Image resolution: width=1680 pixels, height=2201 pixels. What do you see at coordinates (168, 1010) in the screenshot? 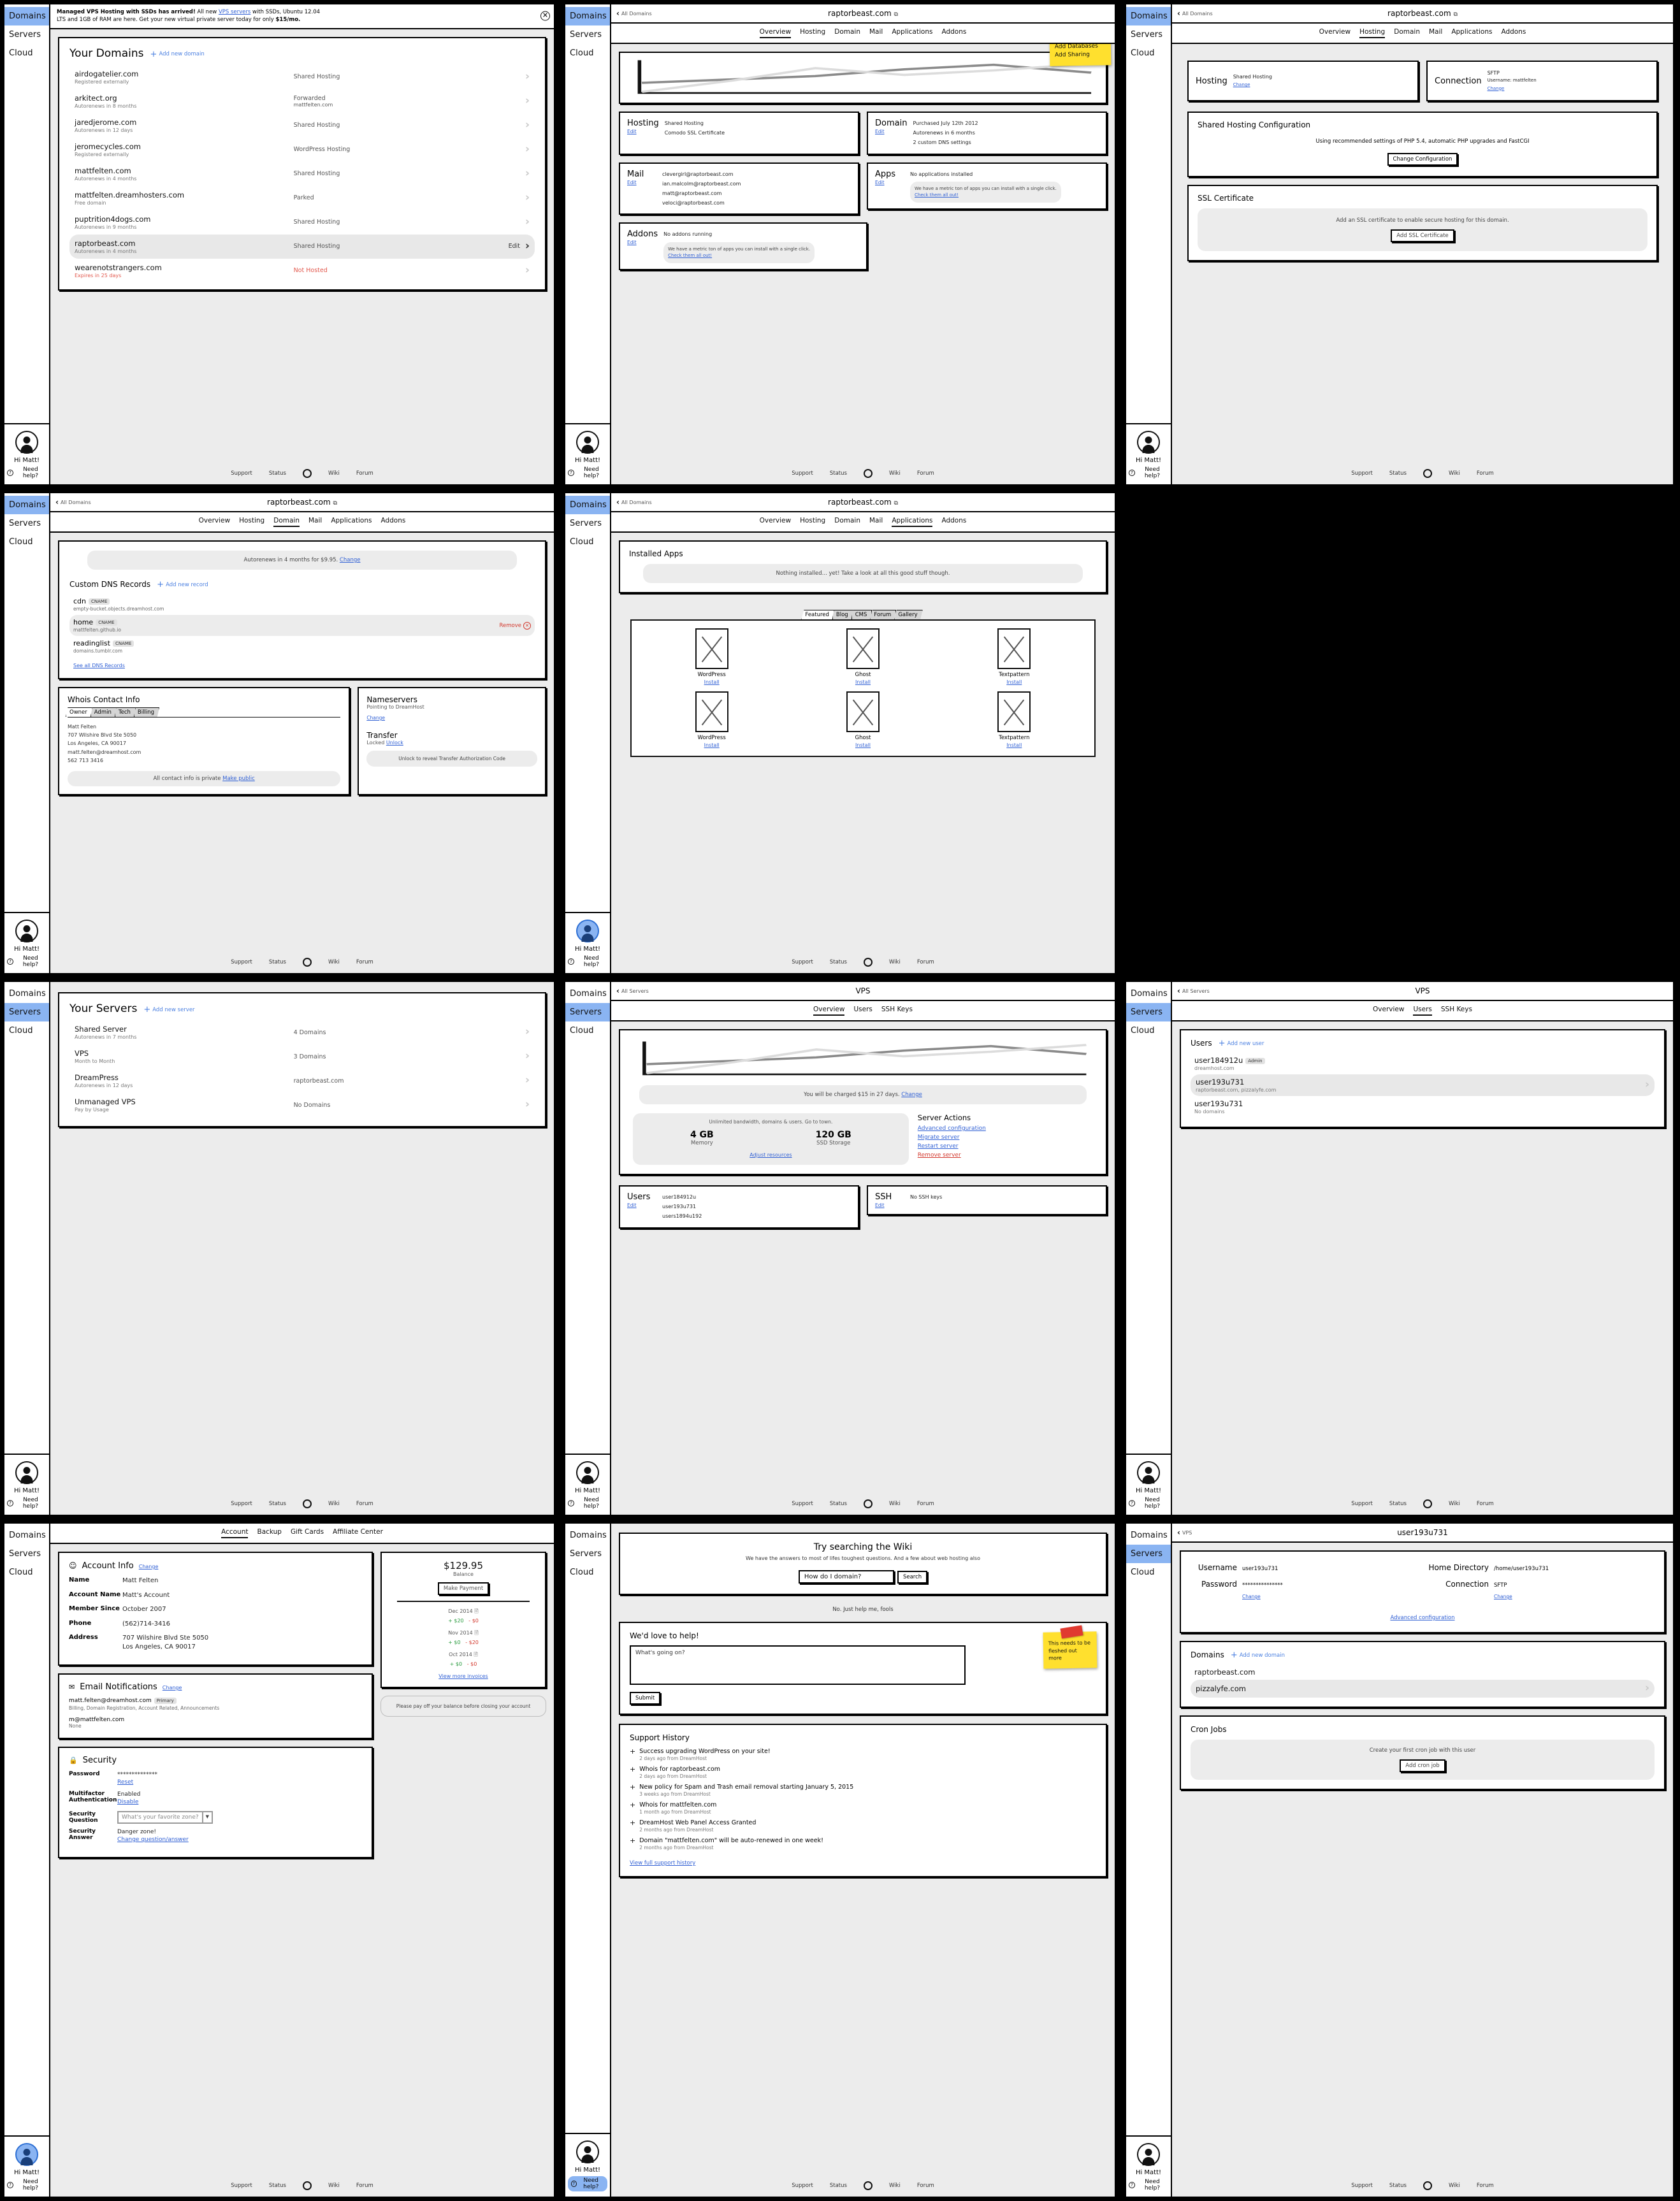
I see `add-new-server-button: + Add new server` at bounding box center [168, 1010].